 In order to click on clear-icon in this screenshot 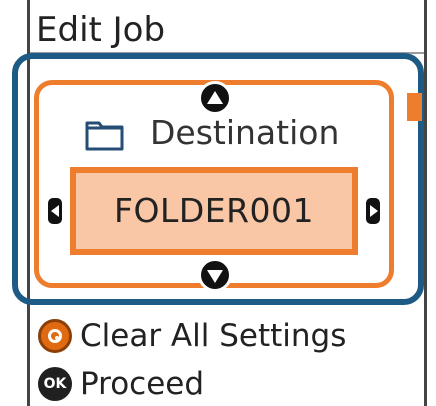, I will do `click(55, 336)`.